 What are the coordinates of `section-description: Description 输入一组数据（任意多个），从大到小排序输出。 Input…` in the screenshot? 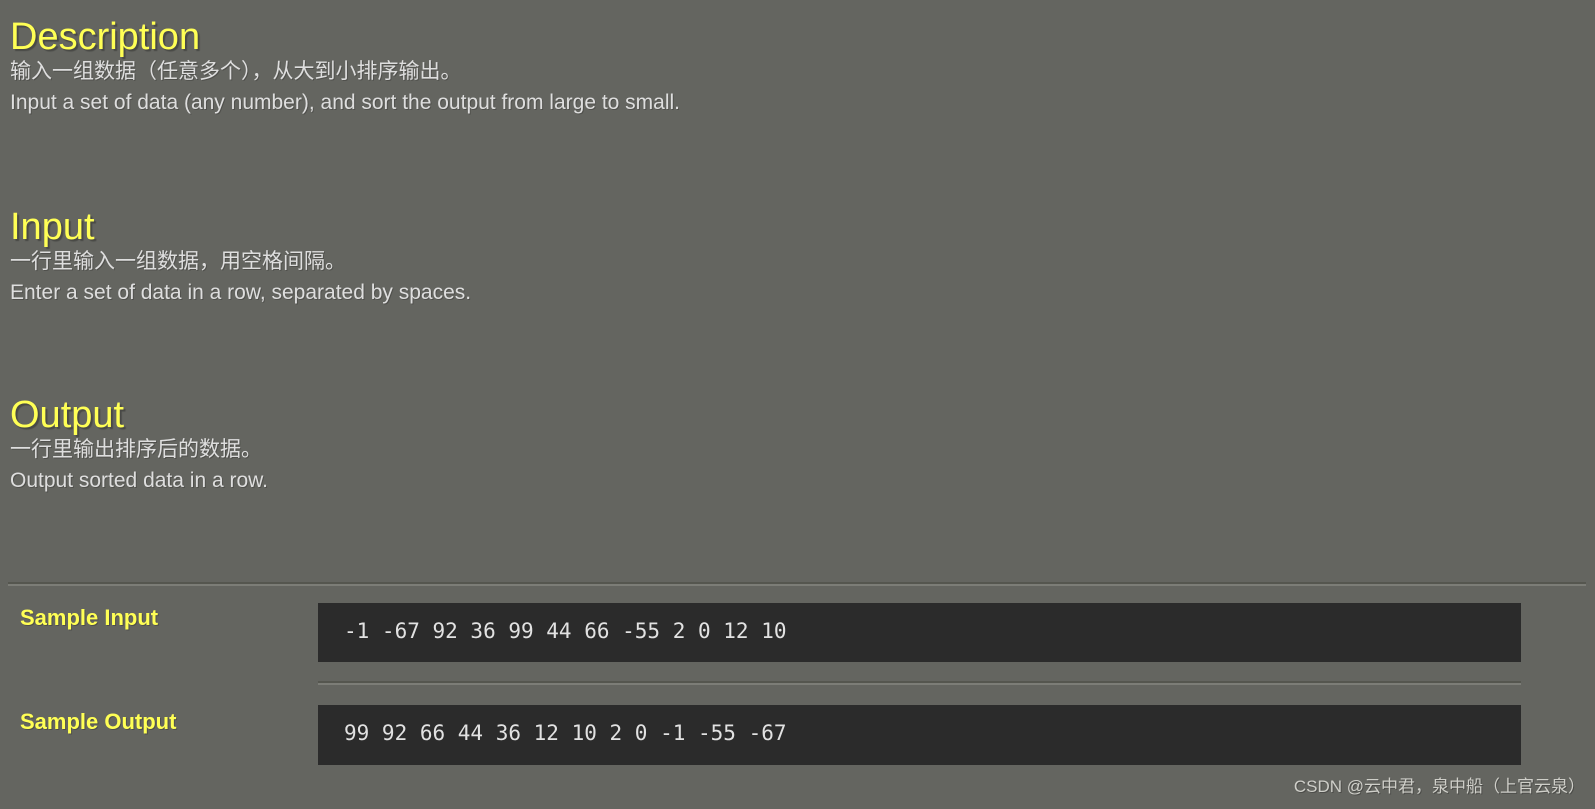 It's located at (345, 68).